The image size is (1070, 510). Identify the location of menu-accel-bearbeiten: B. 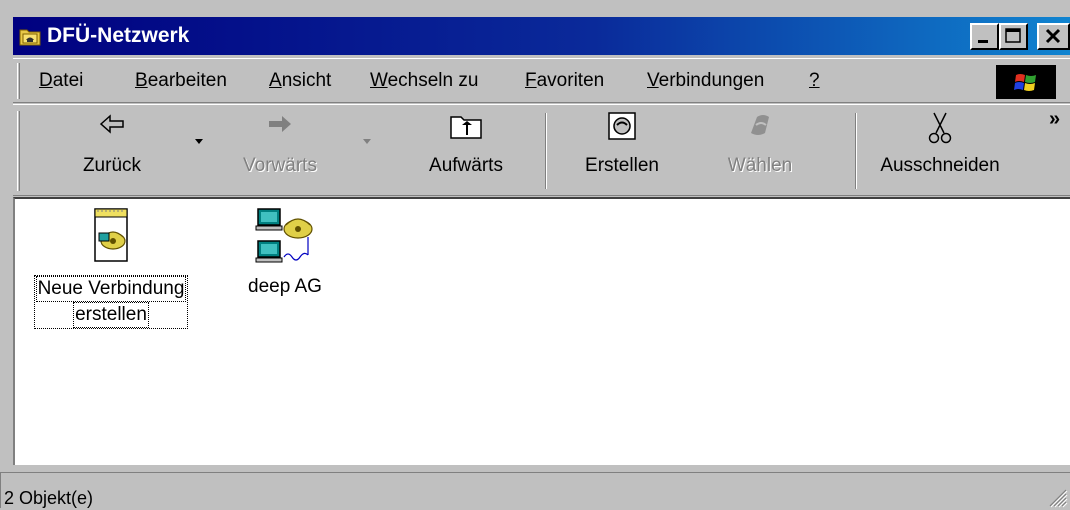
(141, 80).